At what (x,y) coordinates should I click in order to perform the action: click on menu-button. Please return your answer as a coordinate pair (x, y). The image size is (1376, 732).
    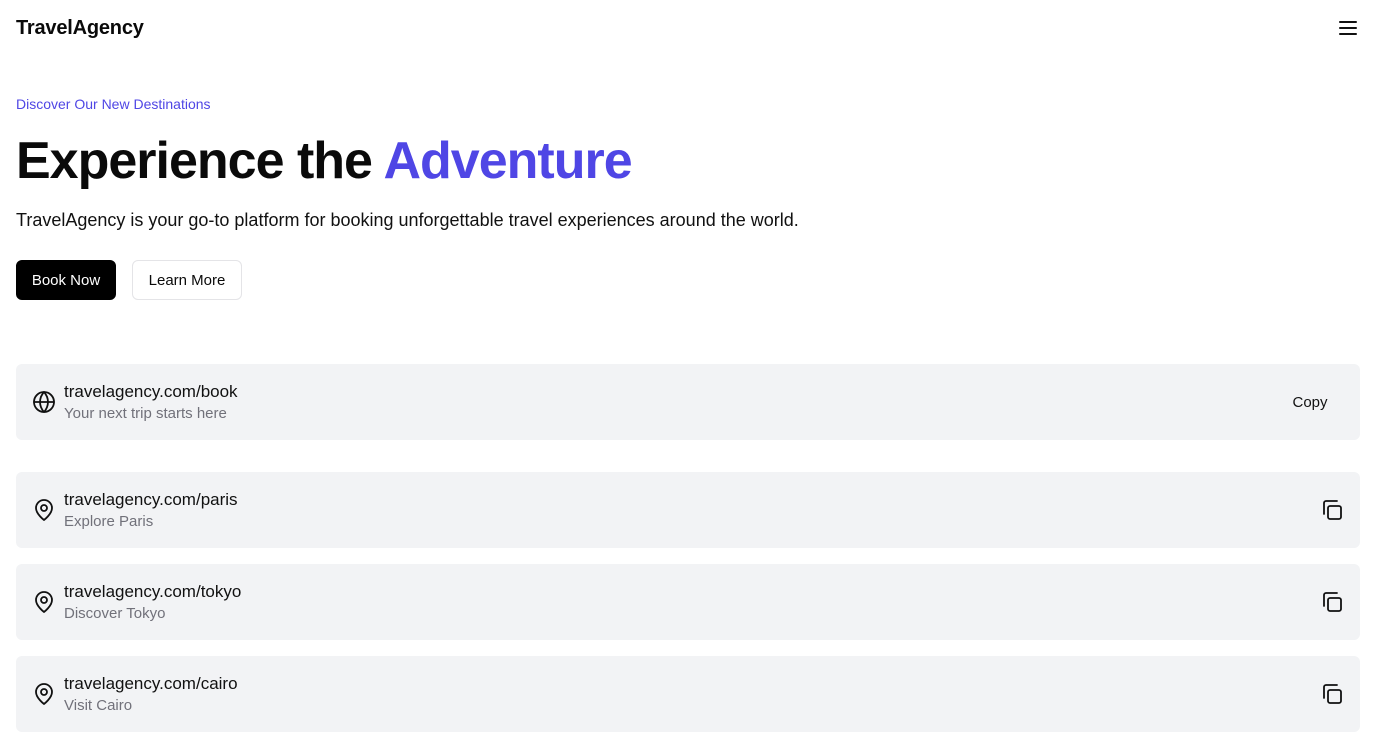
    Looking at the image, I should click on (1348, 28).